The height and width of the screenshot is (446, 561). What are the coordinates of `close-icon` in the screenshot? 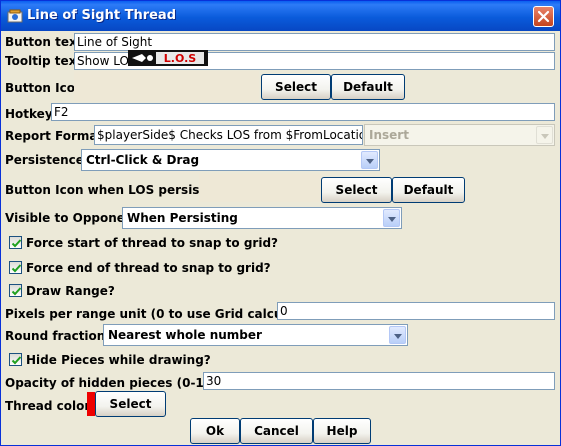 It's located at (543, 16).